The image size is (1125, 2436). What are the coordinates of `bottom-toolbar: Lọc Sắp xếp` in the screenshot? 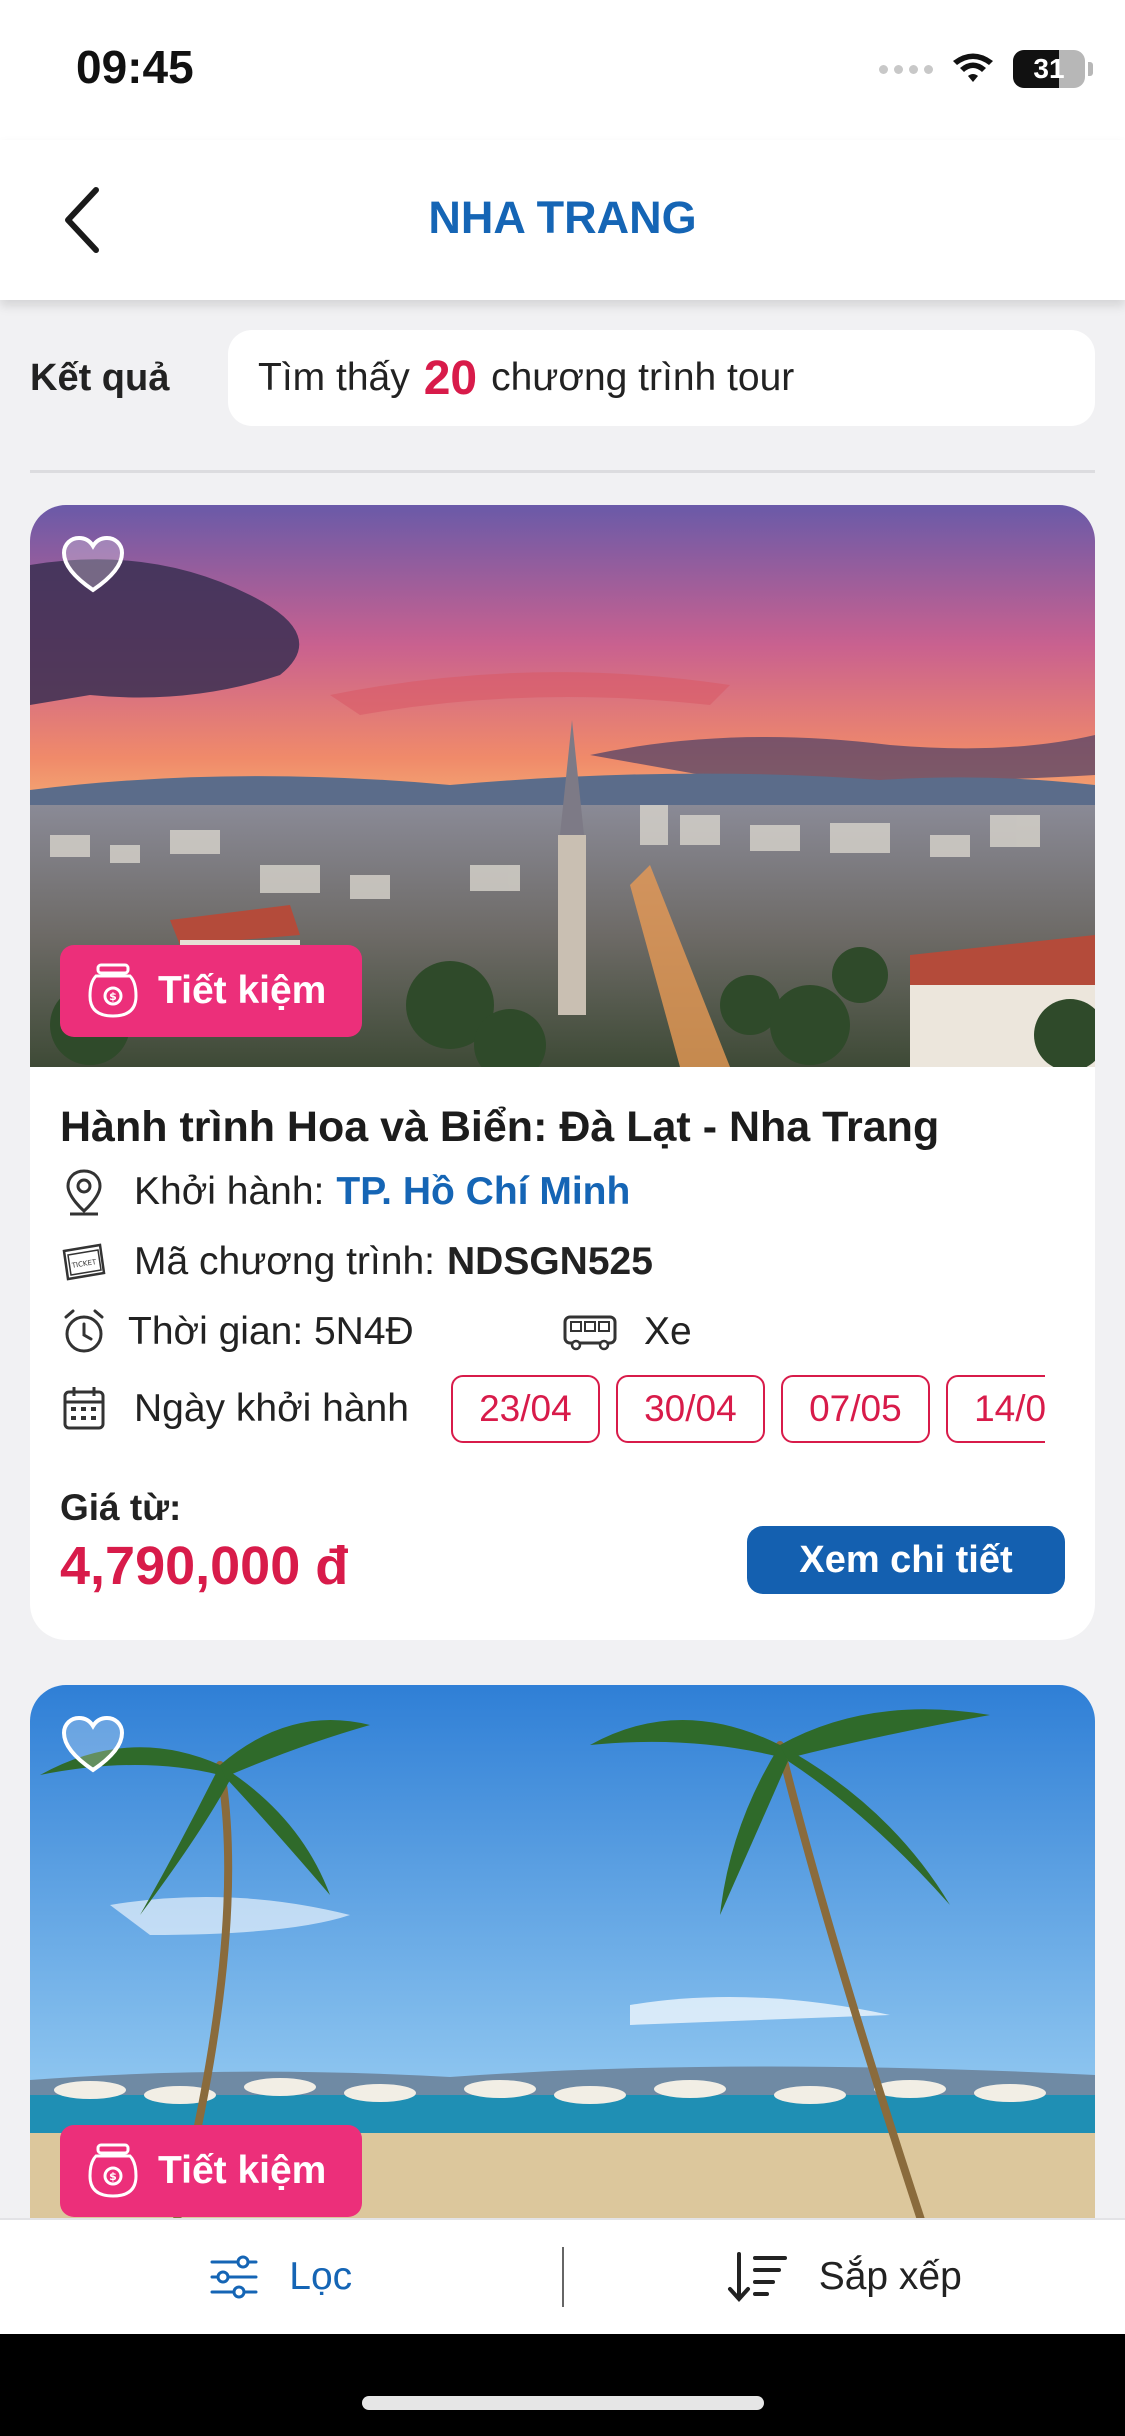 It's located at (562, 2276).